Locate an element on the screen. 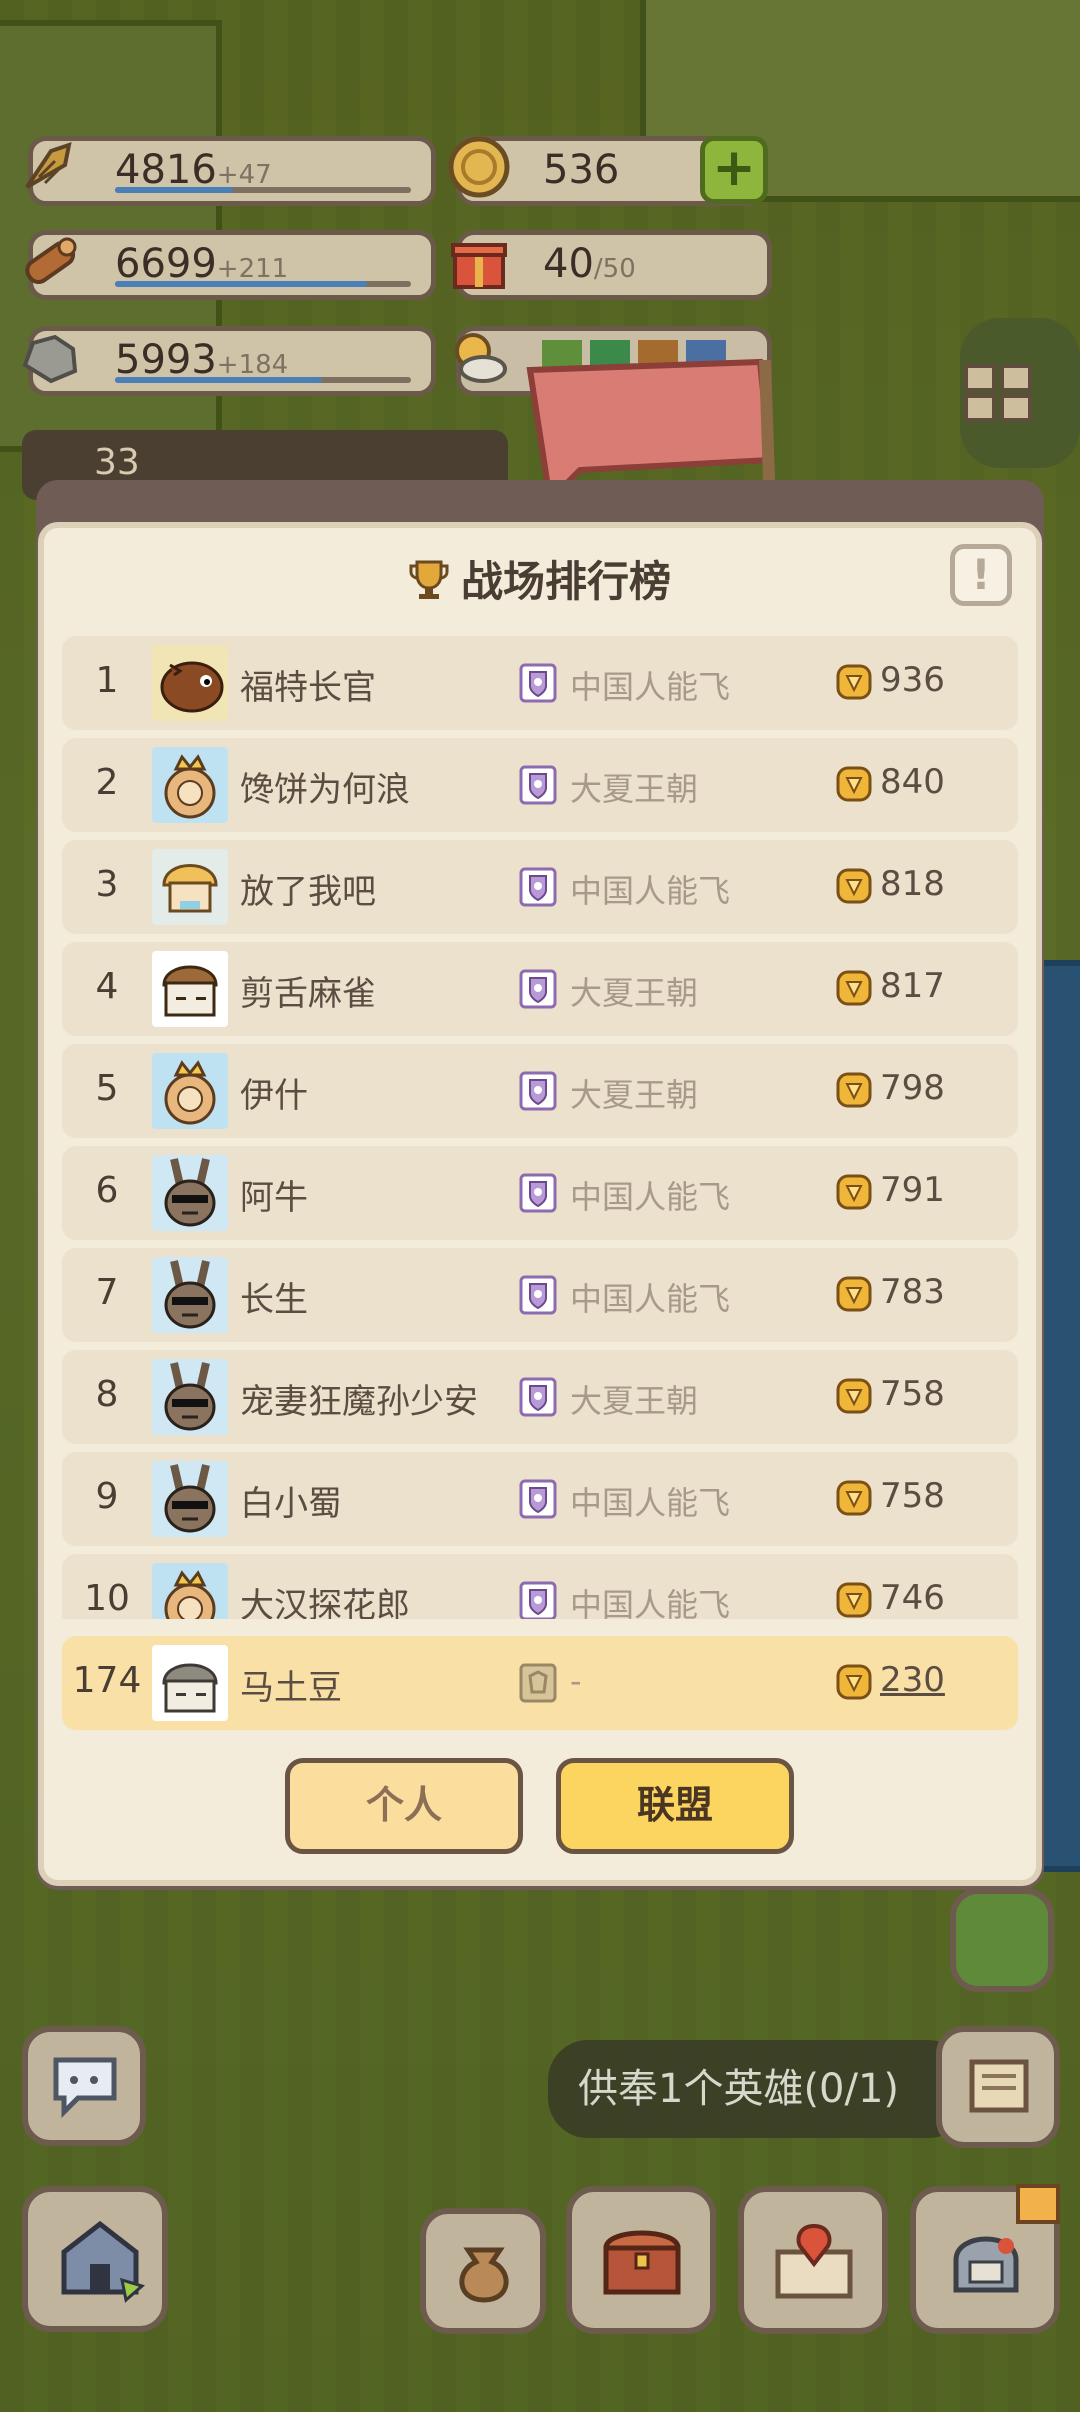 The image size is (1080, 2412). player-name: 大汉探花郎 is located at coordinates (325, 1602).